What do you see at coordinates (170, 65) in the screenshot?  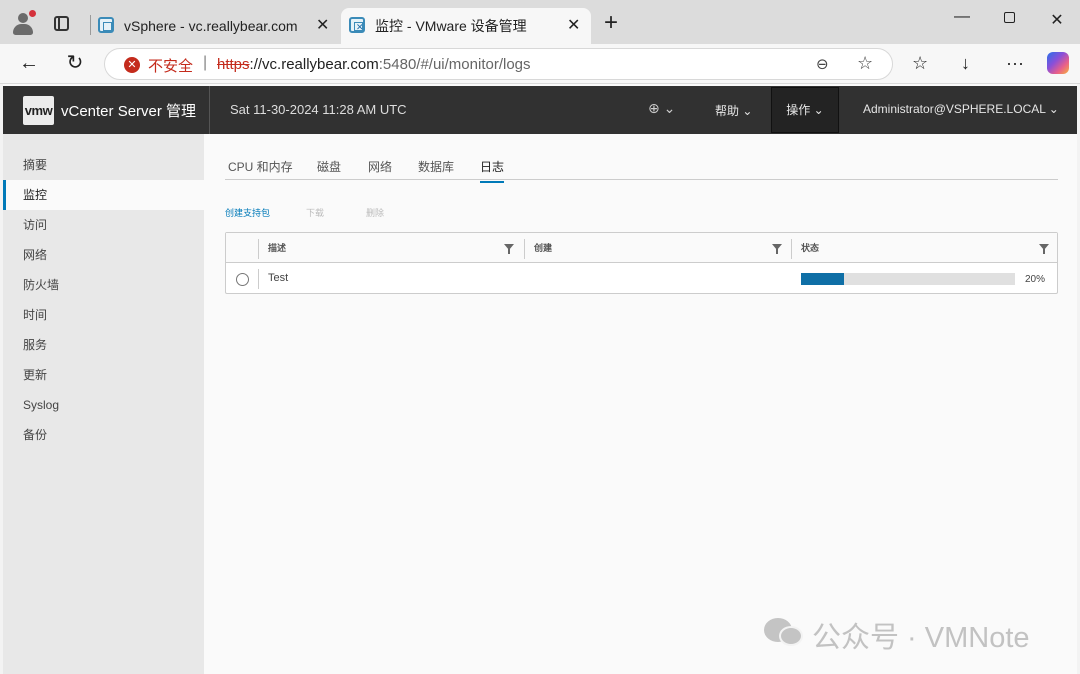 I see `security-label: 不安全` at bounding box center [170, 65].